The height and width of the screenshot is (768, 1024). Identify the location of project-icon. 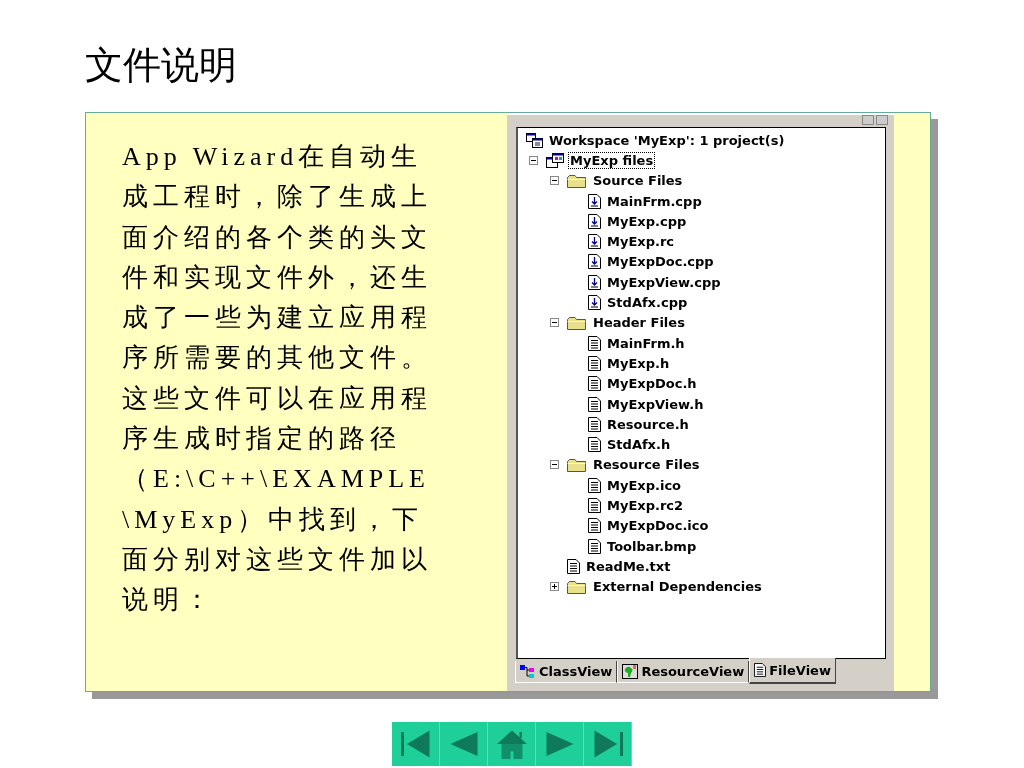
(555, 160).